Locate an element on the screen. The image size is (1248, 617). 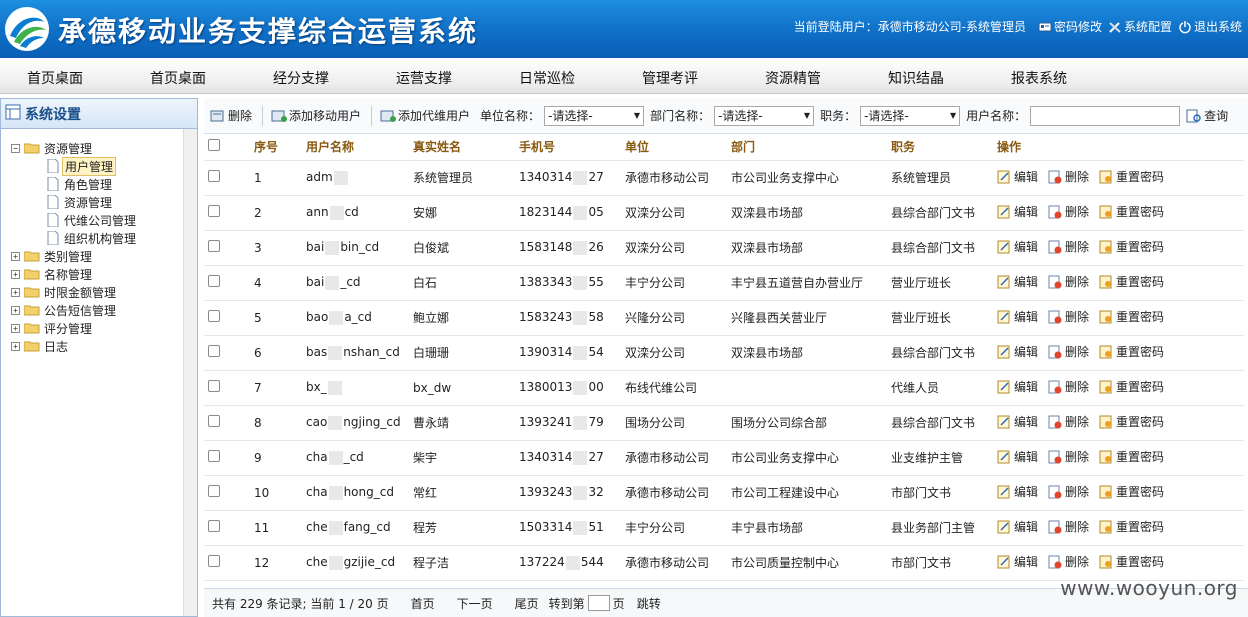
select-all-checkbox is located at coordinates (214, 145).